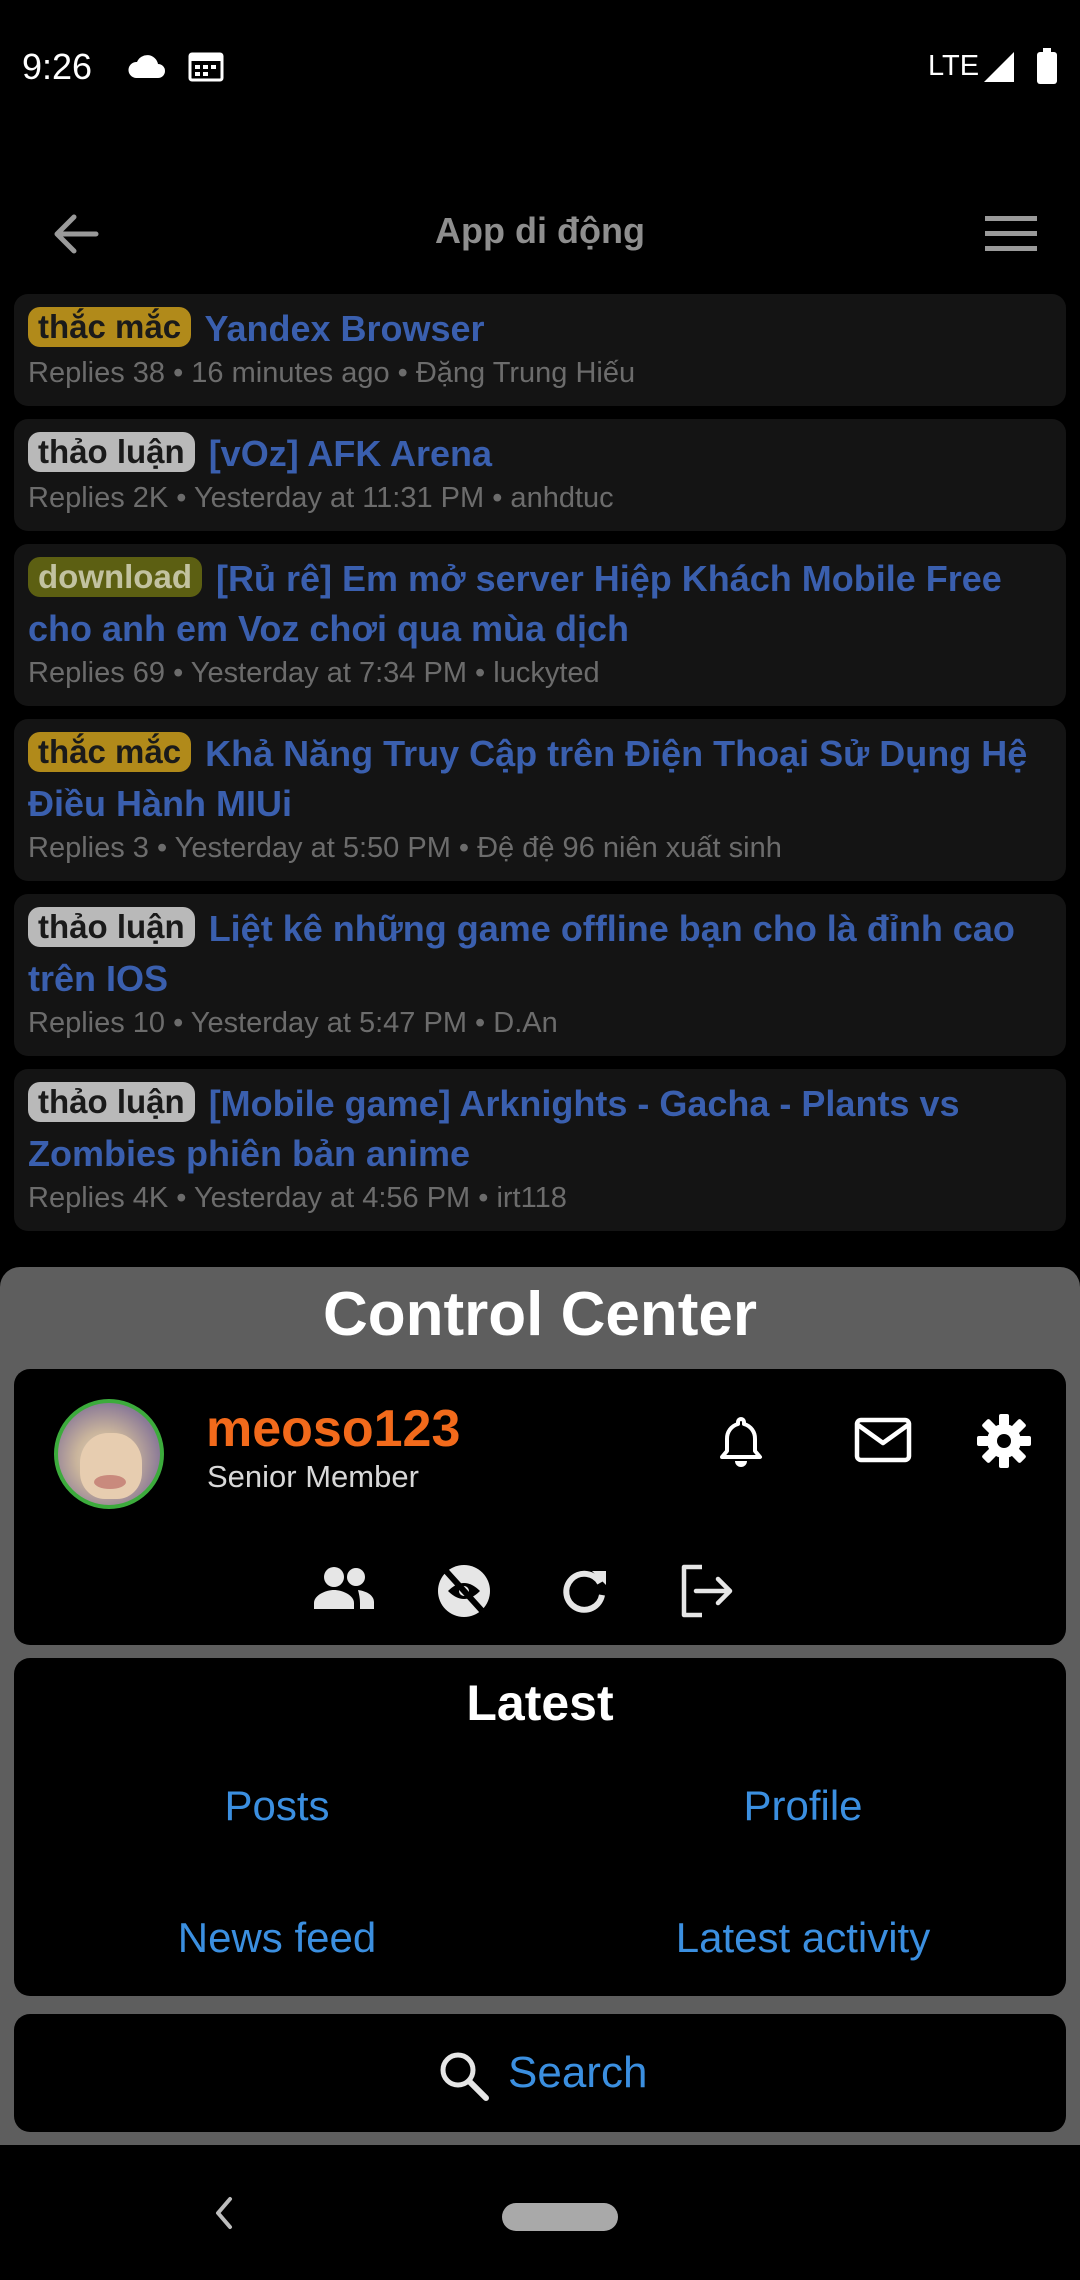  Describe the element at coordinates (540, 230) in the screenshot. I see `page-title: App di động` at that location.